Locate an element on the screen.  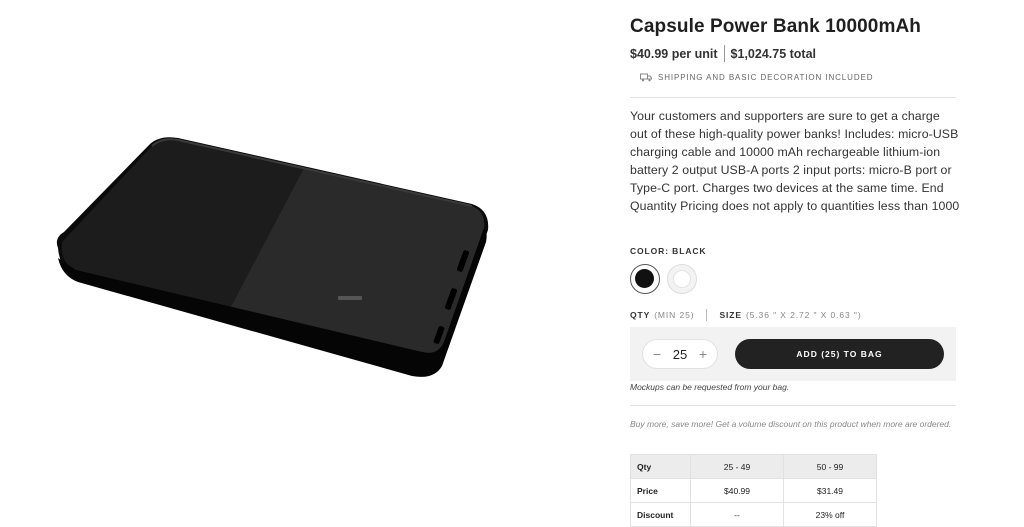
divider-top is located at coordinates (793, 97).